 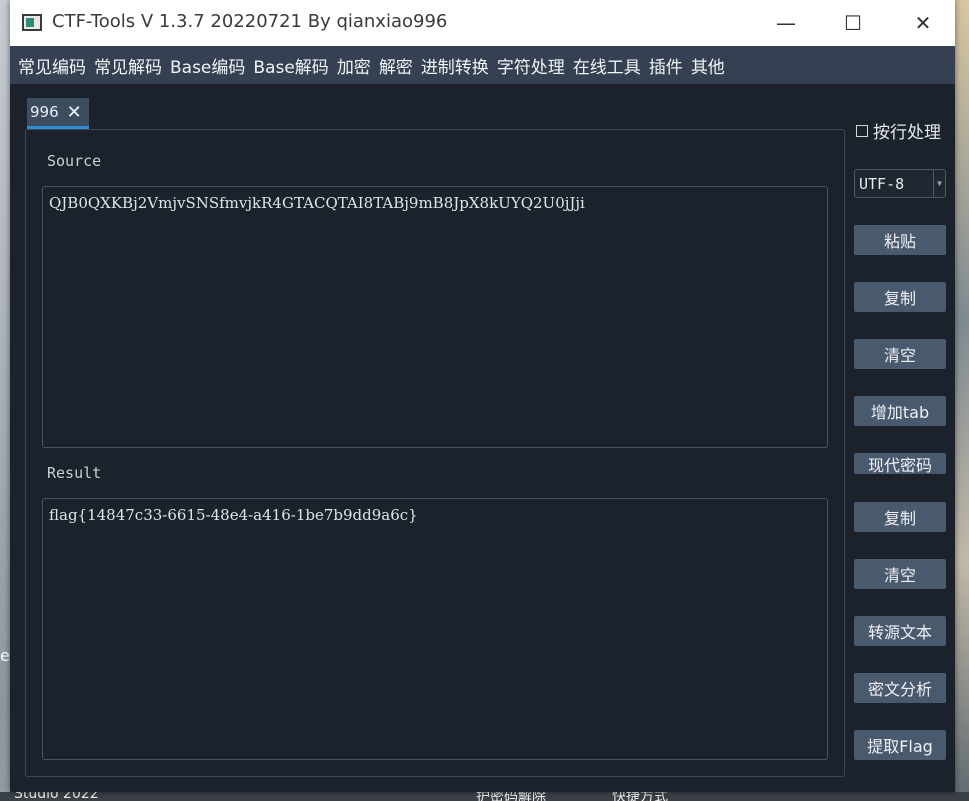 What do you see at coordinates (666, 65) in the screenshot?
I see `menu-plugins: 插件` at bounding box center [666, 65].